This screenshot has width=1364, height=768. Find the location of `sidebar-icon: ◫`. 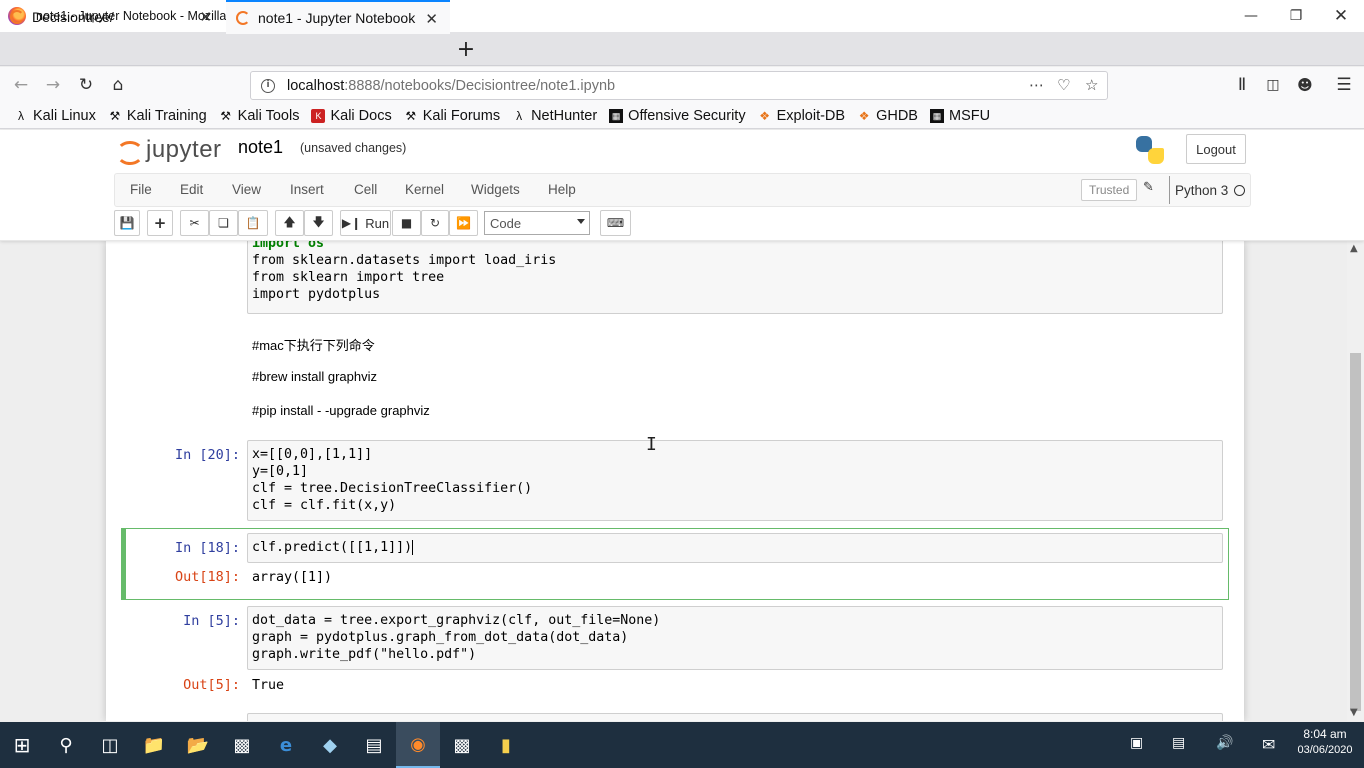

sidebar-icon: ◫ is located at coordinates (1273, 85).